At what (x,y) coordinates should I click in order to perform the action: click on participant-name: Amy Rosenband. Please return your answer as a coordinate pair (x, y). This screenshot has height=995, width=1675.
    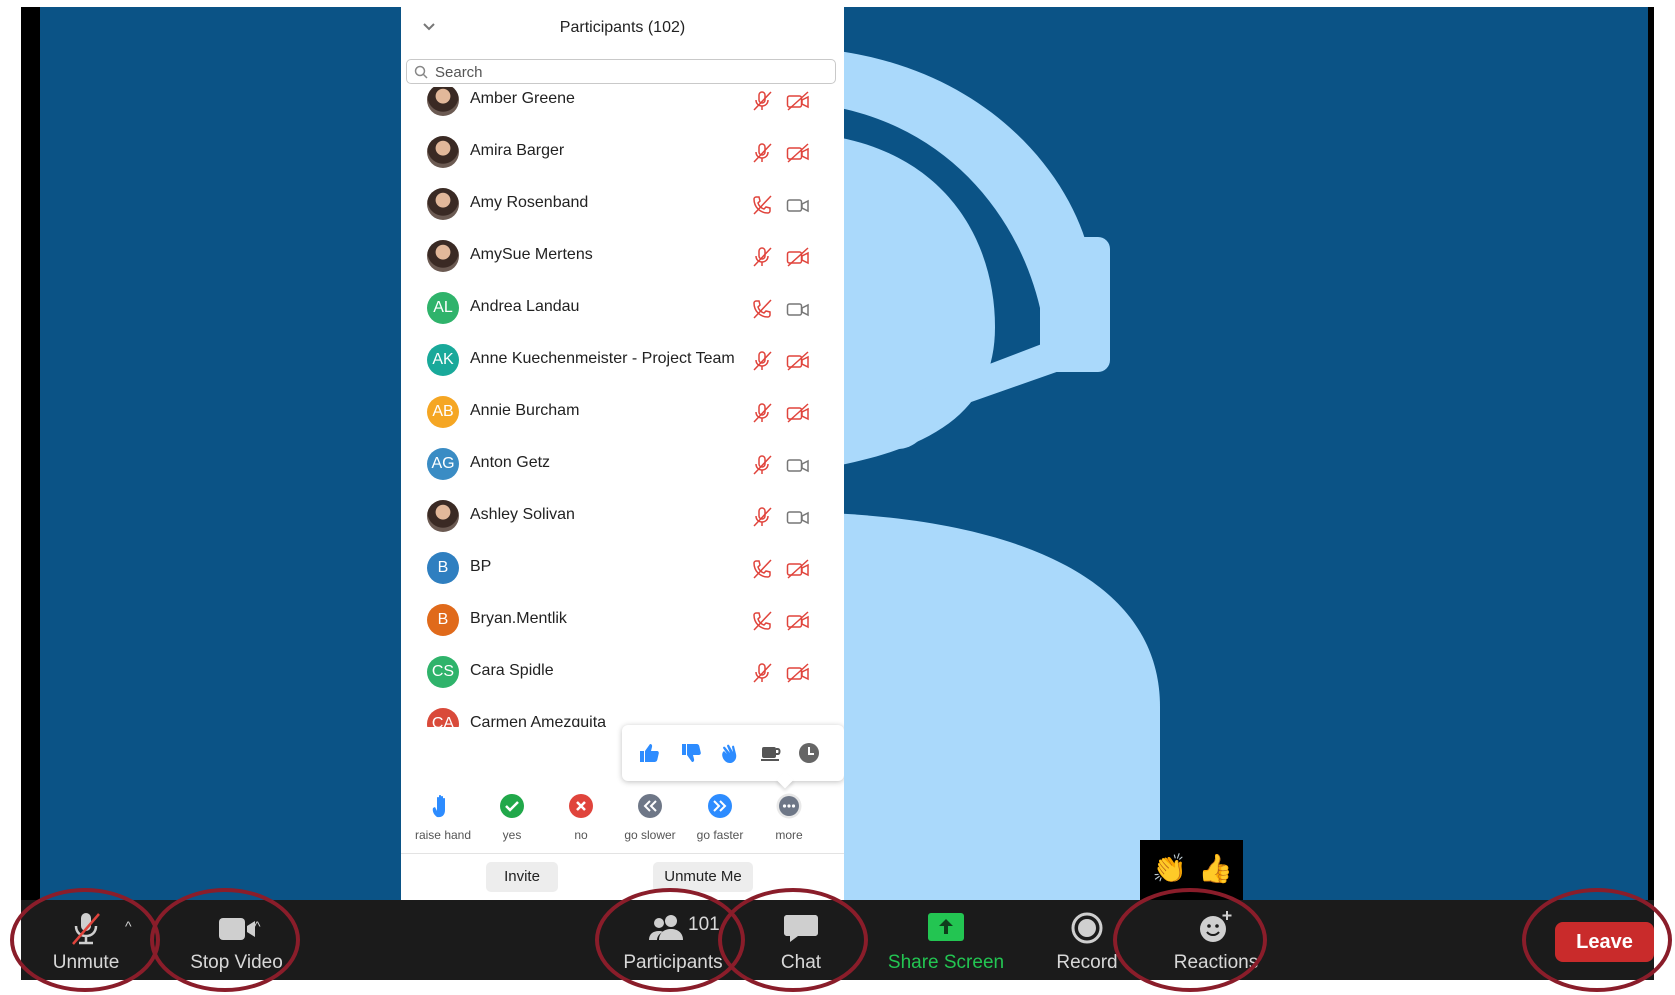
    Looking at the image, I should click on (529, 202).